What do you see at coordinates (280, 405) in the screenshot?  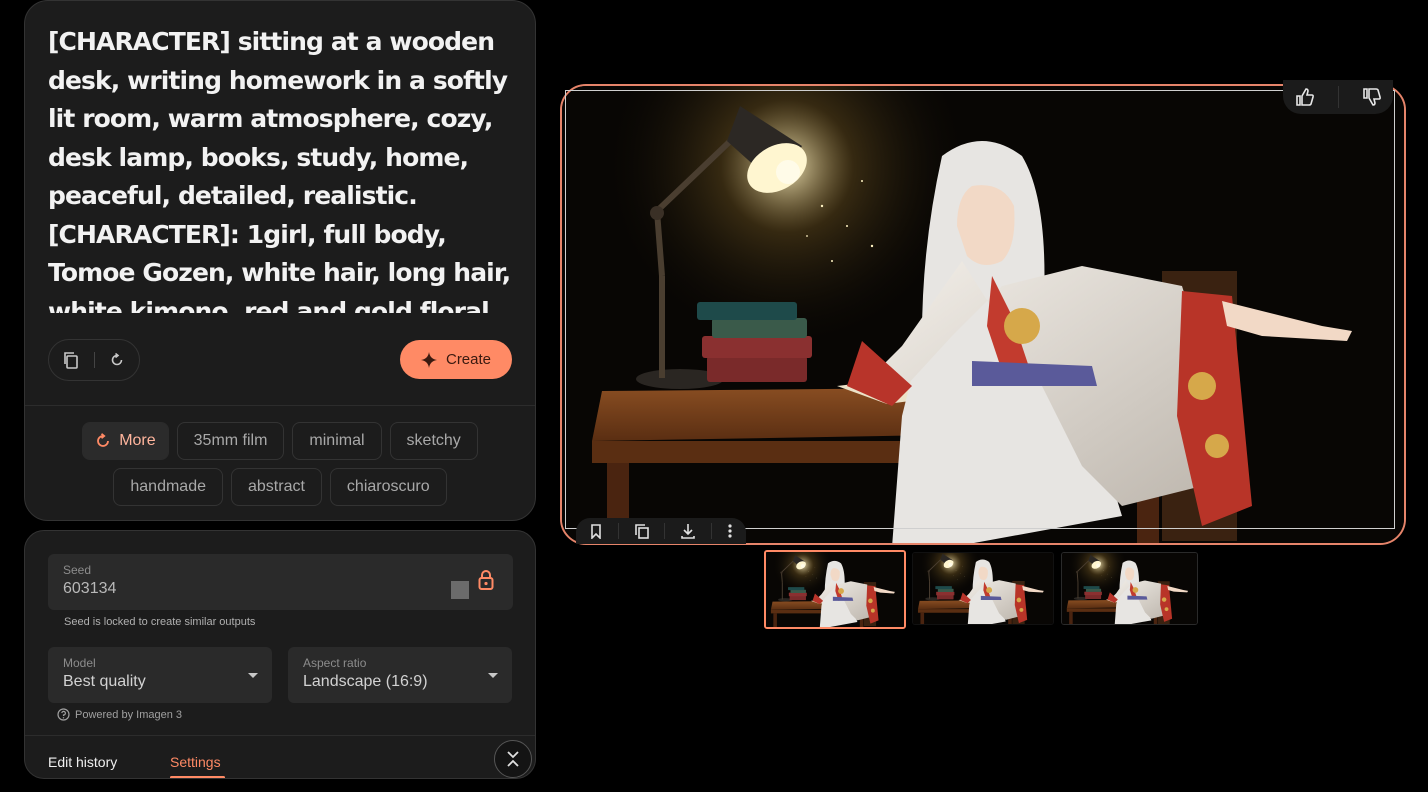 I see `divider` at bounding box center [280, 405].